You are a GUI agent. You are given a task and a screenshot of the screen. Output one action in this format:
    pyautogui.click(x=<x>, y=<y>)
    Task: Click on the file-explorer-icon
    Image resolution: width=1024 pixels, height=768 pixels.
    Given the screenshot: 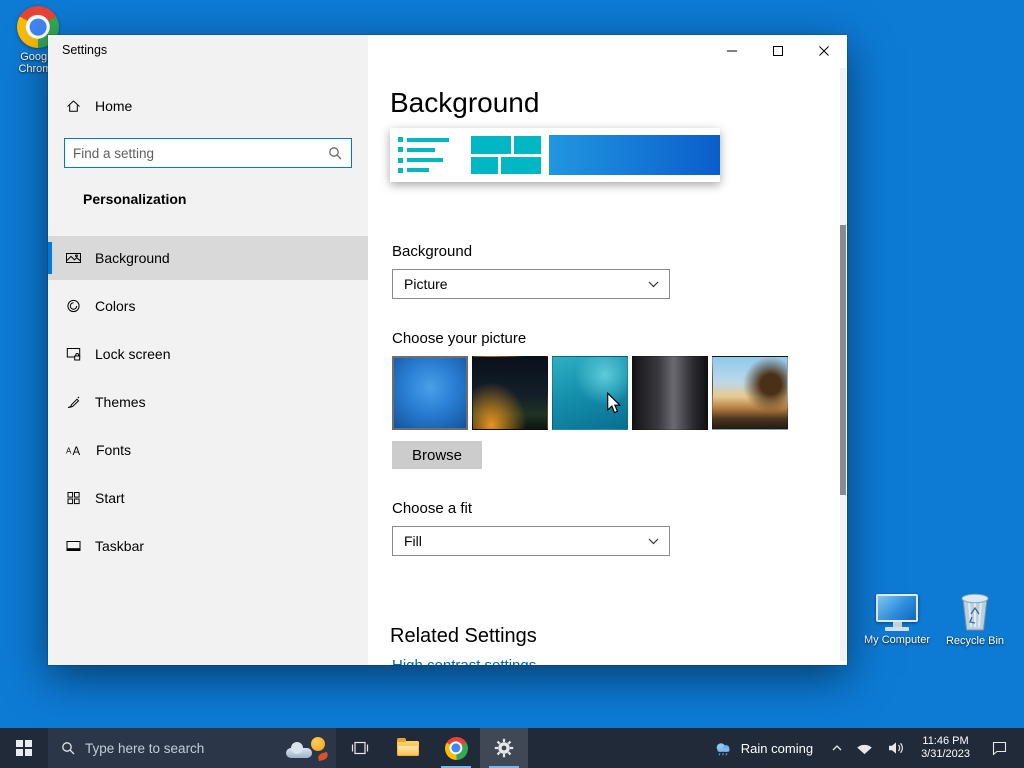 What is the action you would take?
    pyautogui.click(x=408, y=746)
    